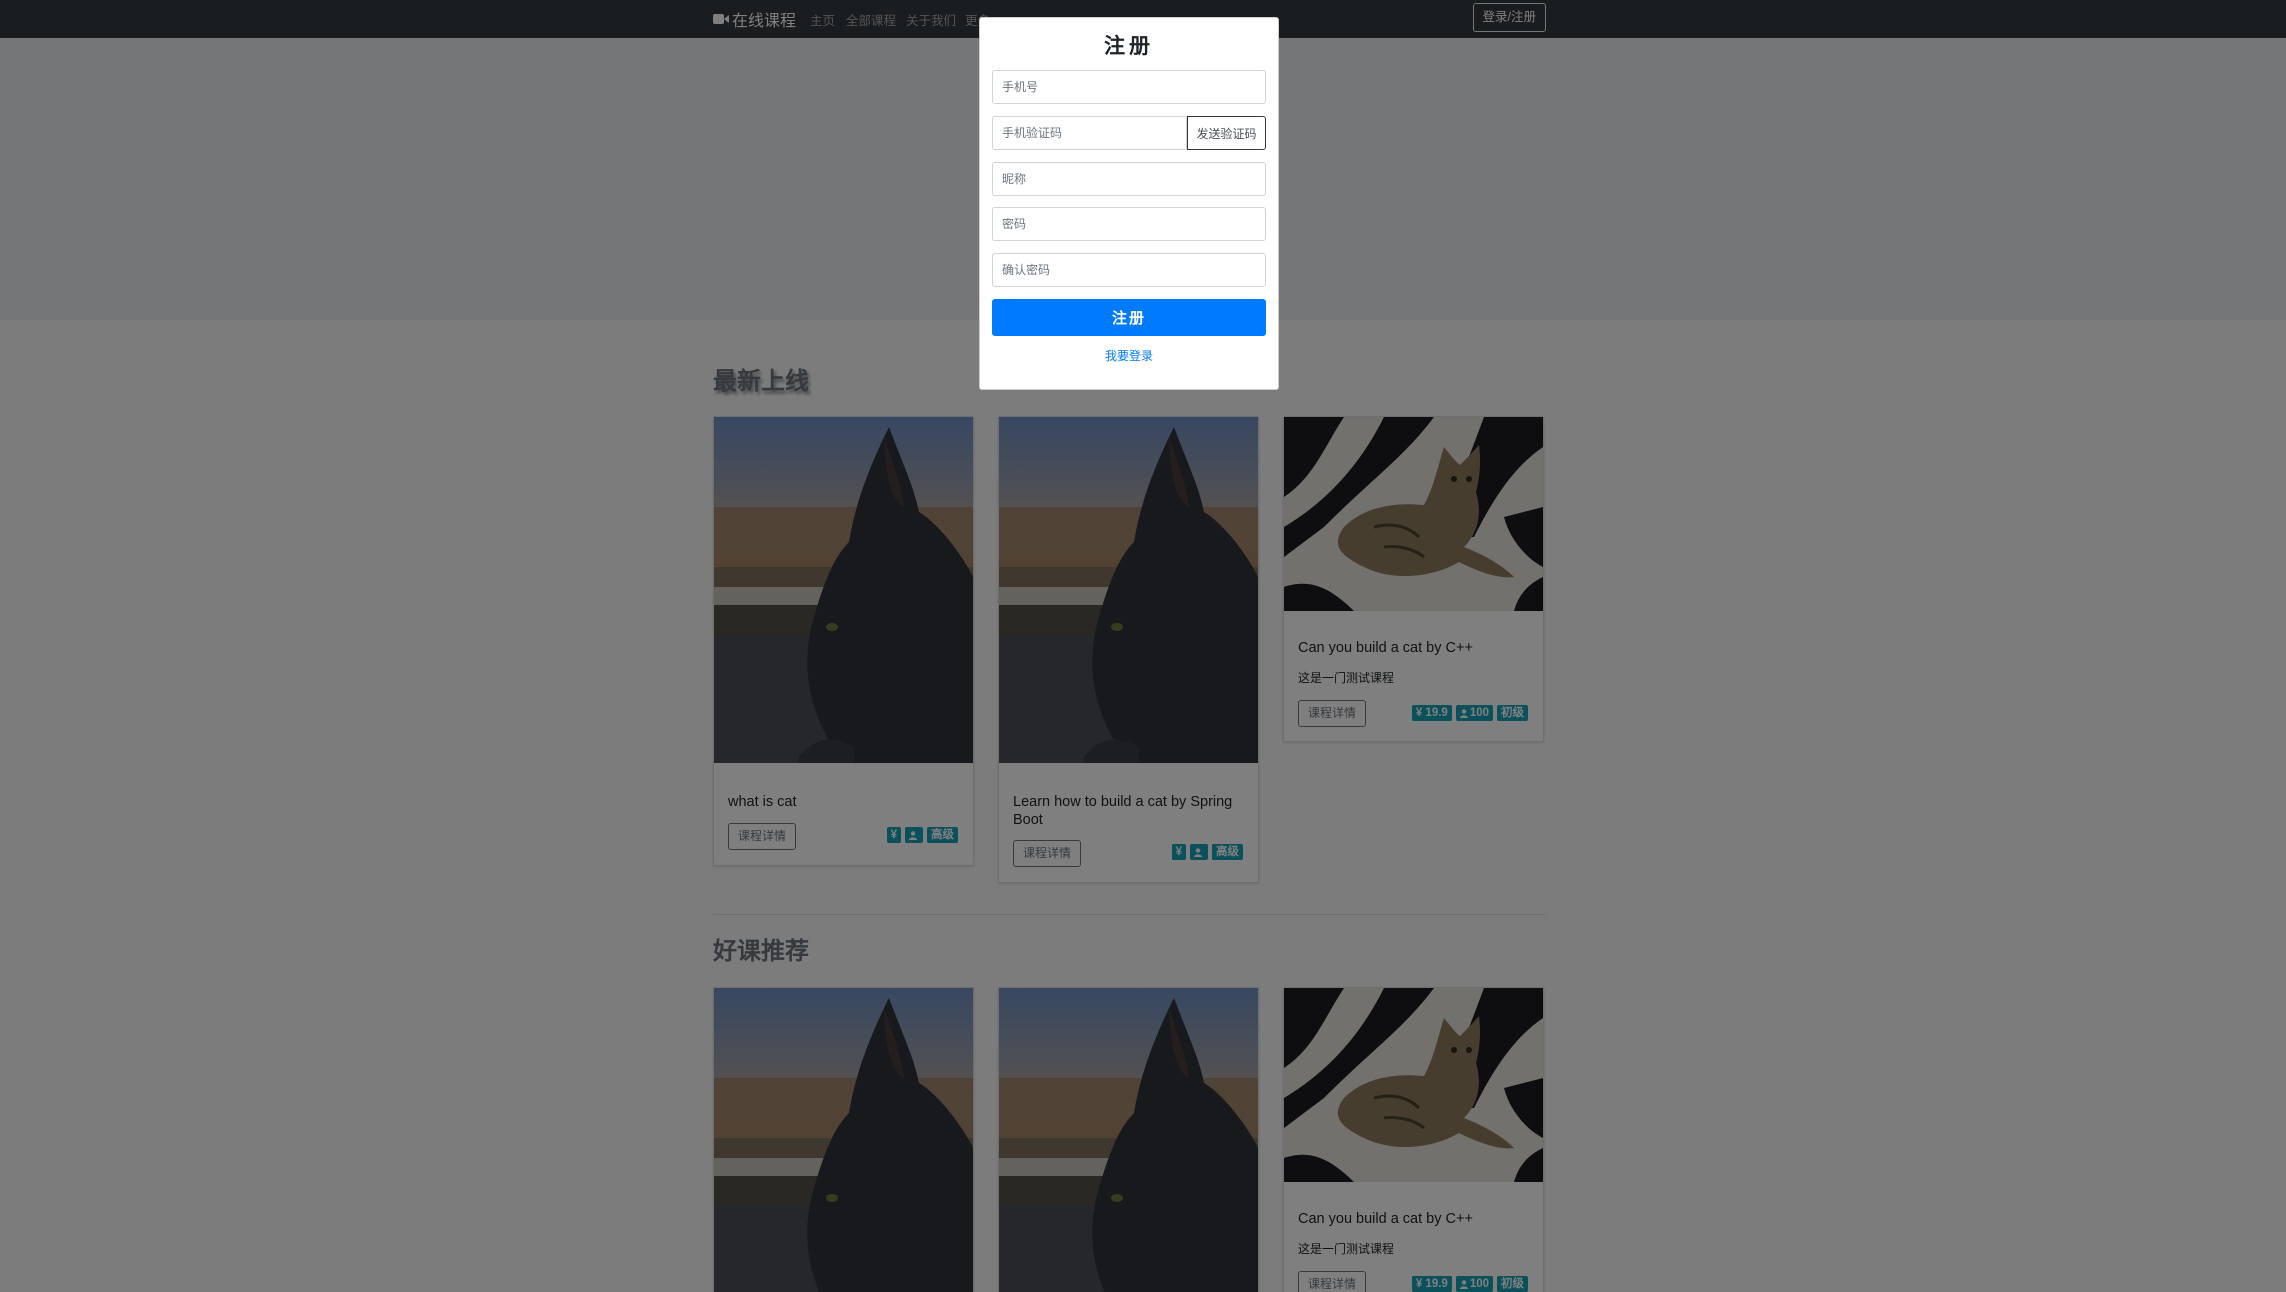 The height and width of the screenshot is (1292, 2286). I want to click on send-code-button: 发送验证码, so click(1226, 133).